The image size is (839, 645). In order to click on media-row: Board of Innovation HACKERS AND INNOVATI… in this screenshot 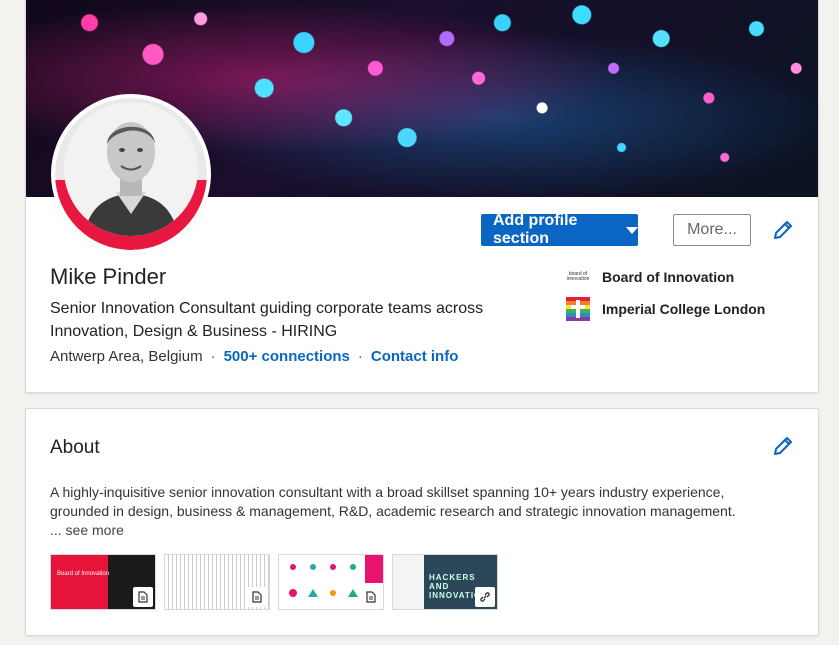, I will do `click(274, 582)`.